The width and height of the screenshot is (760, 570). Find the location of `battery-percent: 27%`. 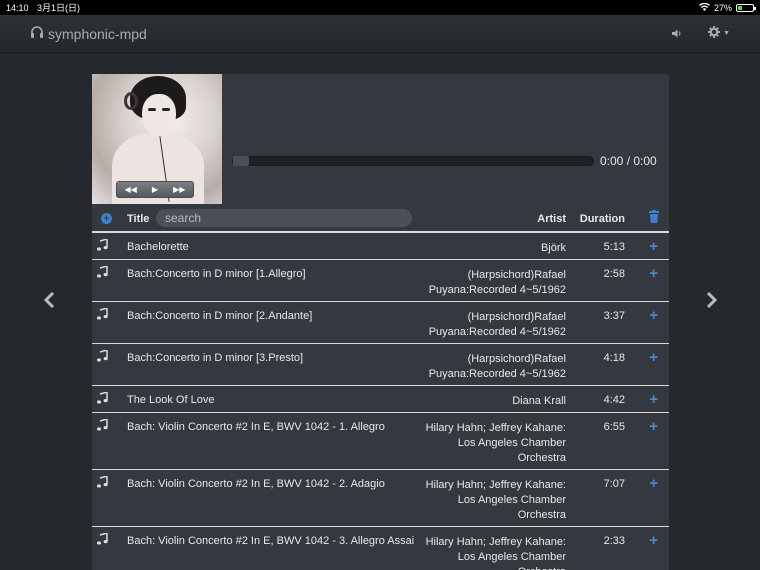

battery-percent: 27% is located at coordinates (722, 7).